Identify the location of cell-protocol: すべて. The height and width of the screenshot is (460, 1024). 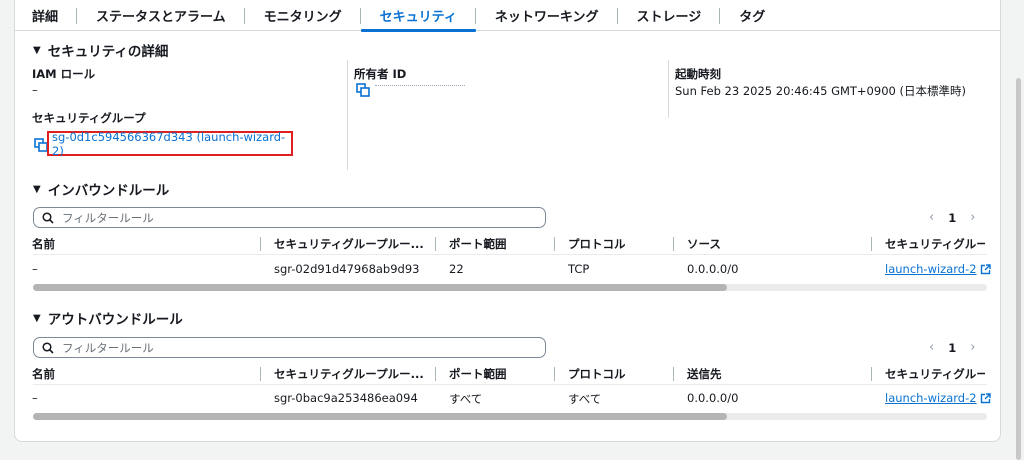
(585, 399).